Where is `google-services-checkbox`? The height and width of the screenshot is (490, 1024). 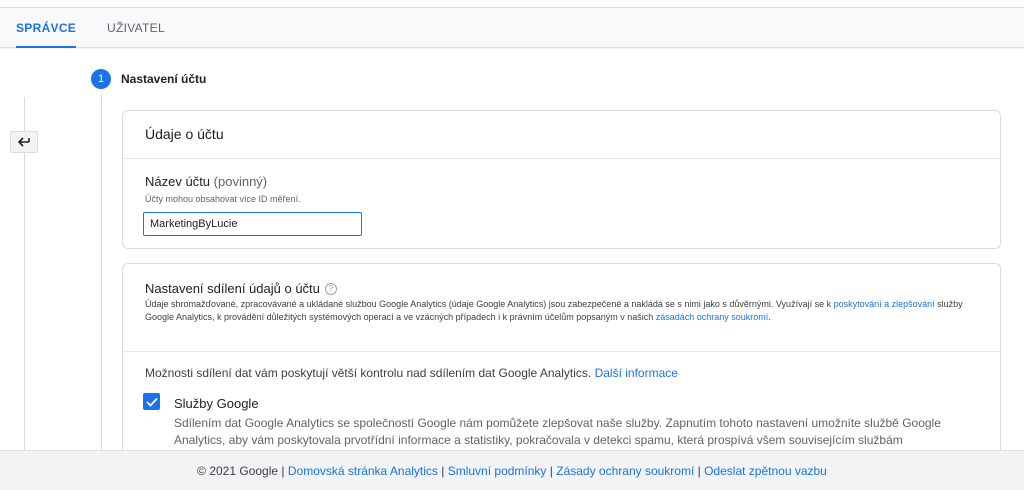 google-services-checkbox is located at coordinates (151, 401).